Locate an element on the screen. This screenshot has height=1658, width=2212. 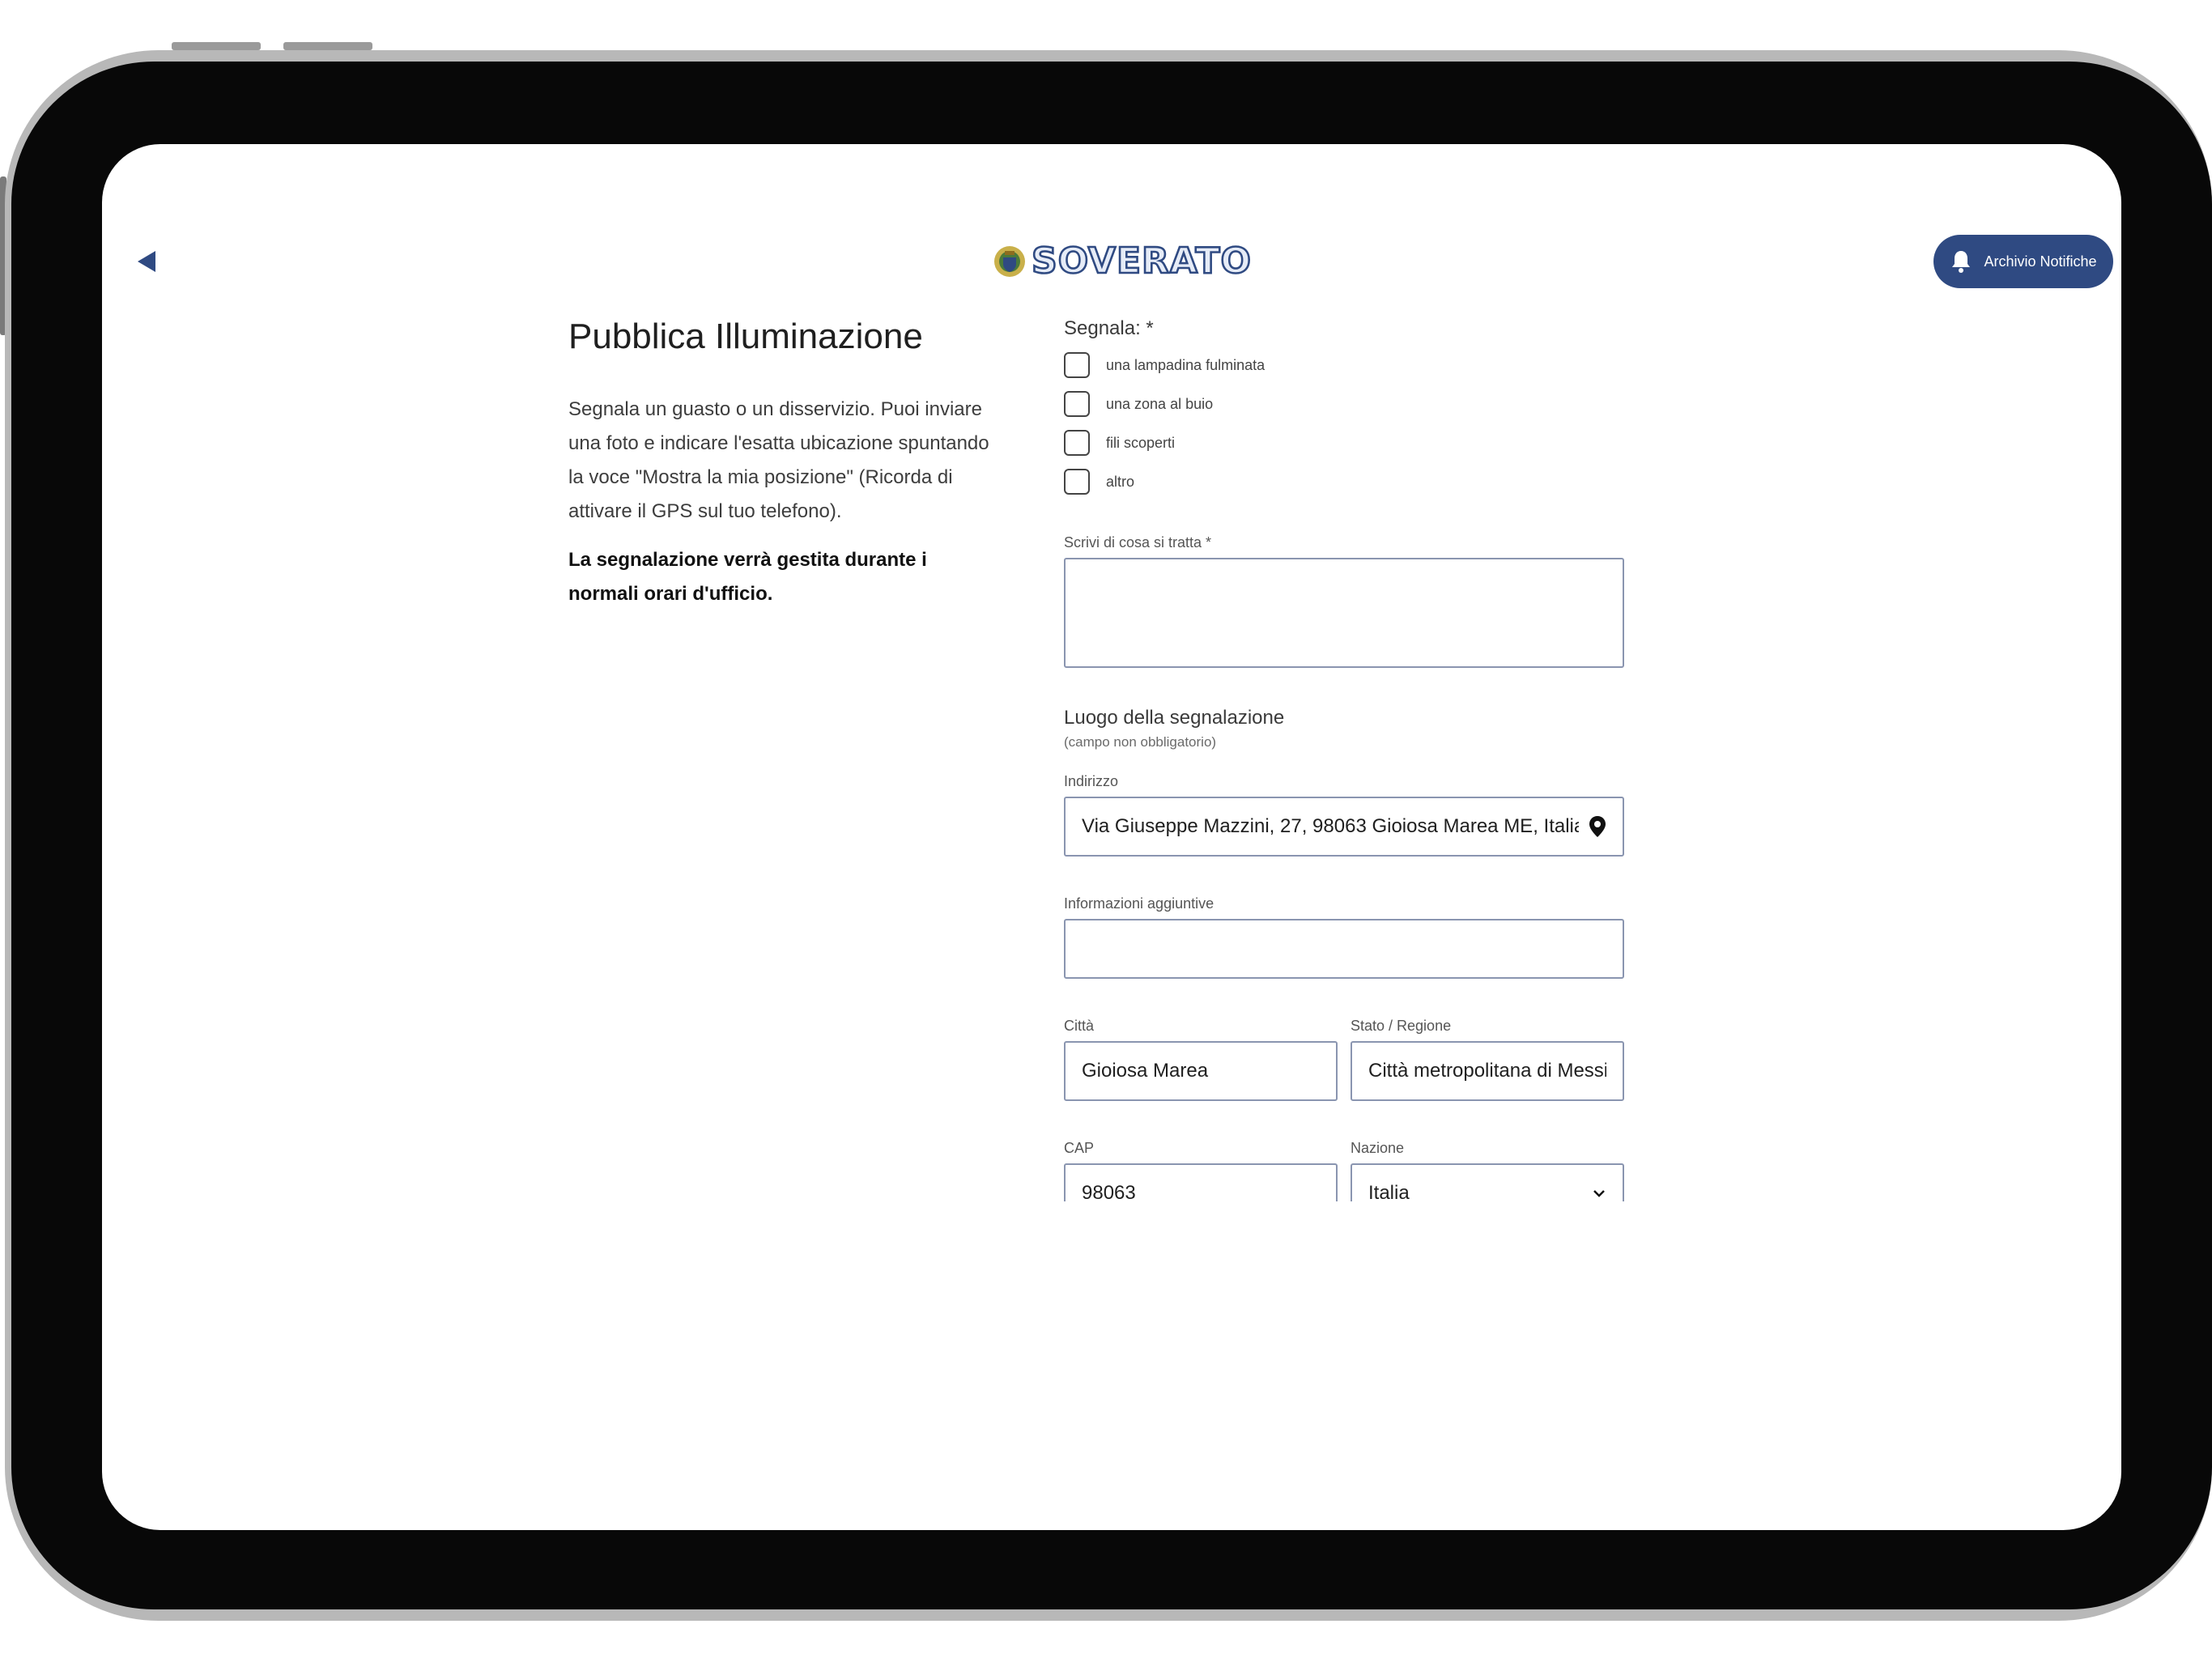
cap-field: 98063 is located at coordinates (1201, 1182).